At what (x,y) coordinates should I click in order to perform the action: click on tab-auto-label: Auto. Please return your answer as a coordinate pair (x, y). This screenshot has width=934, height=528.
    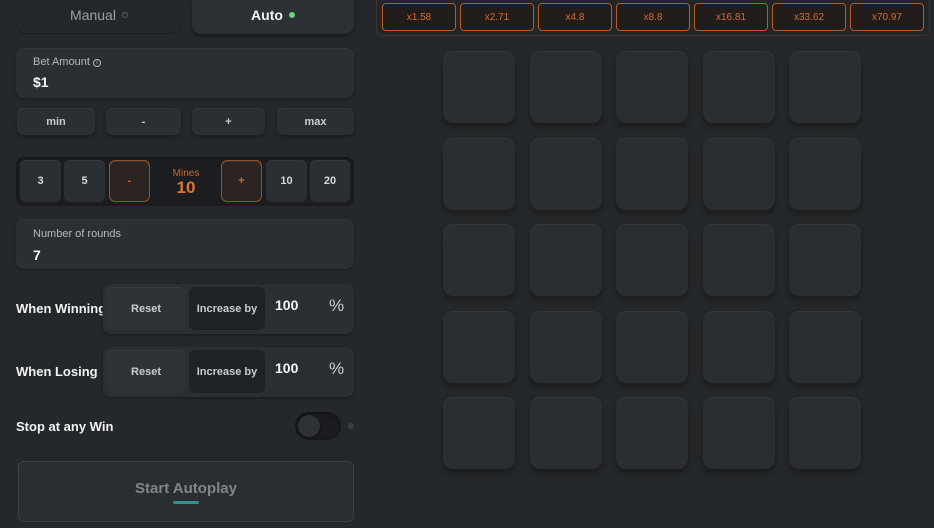
    Looking at the image, I should click on (267, 15).